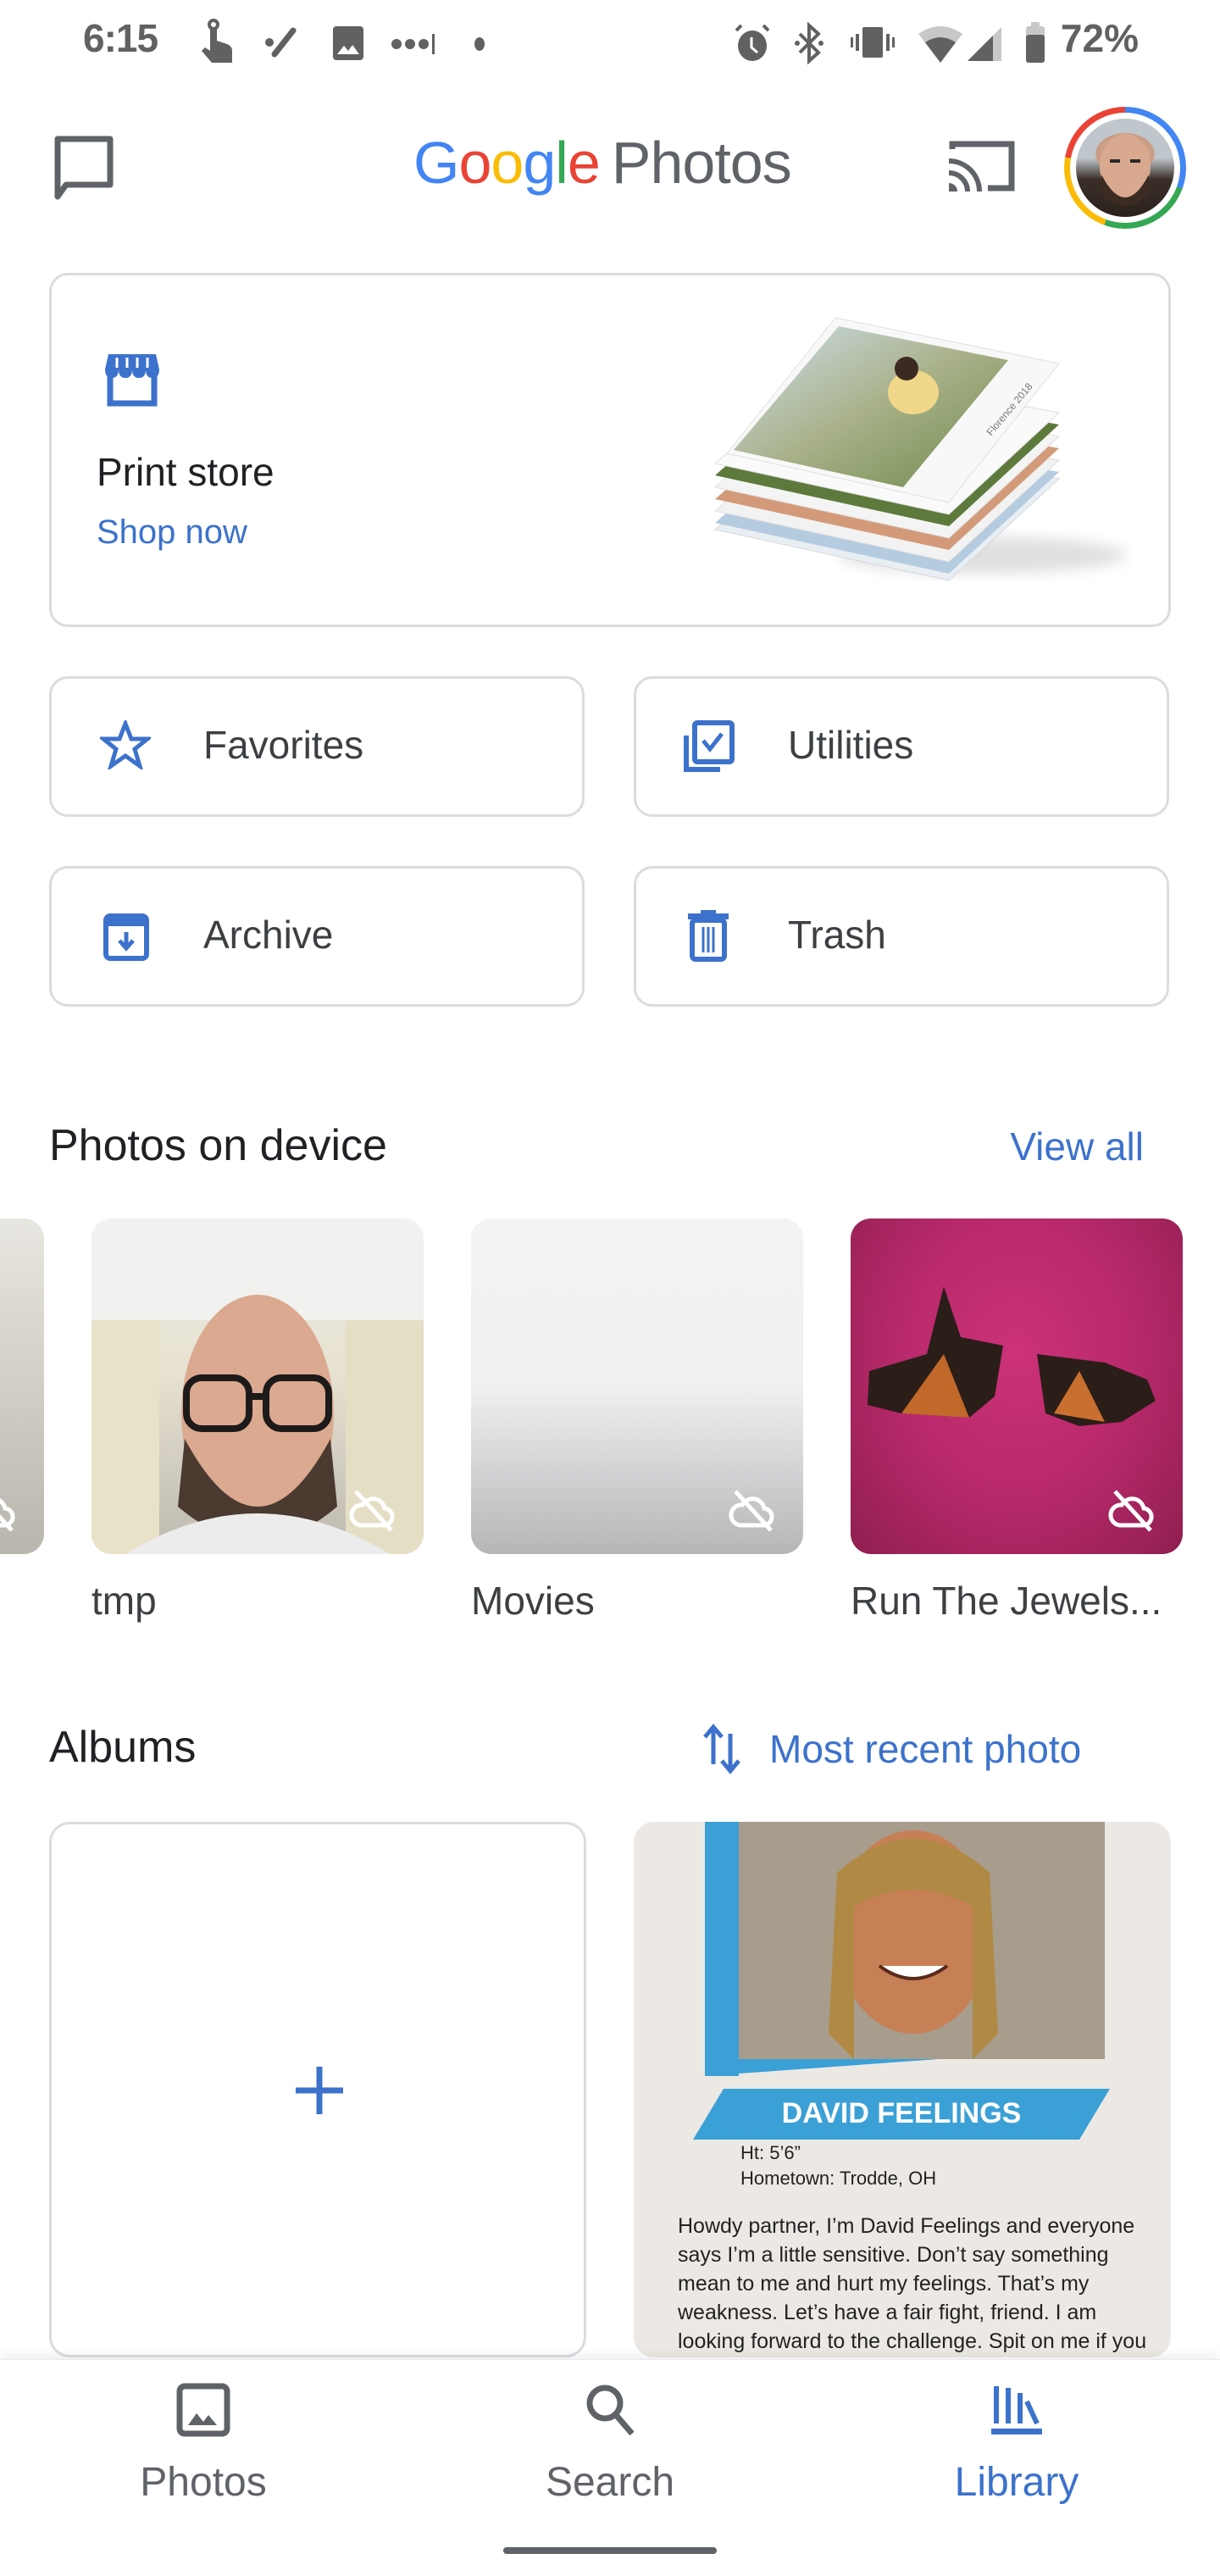 Image resolution: width=1220 pixels, height=2576 pixels. I want to click on device-folder-label: tmp, so click(124, 1601).